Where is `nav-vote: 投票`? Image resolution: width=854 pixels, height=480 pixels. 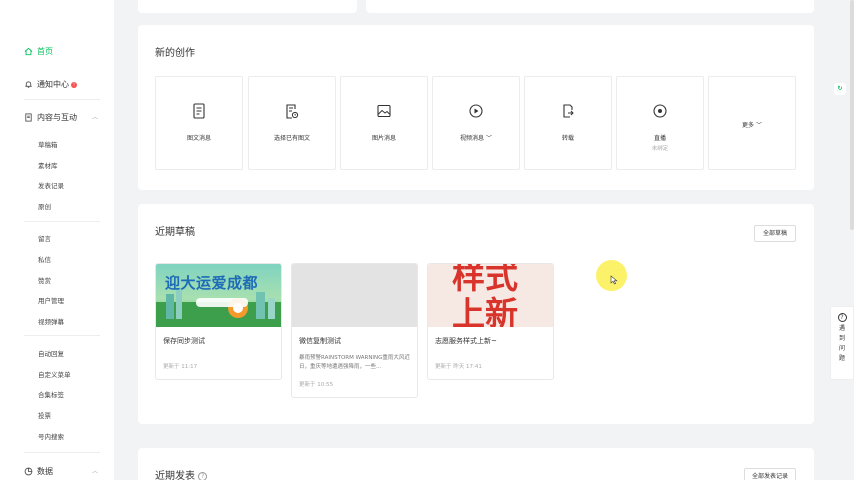 nav-vote: 投票 is located at coordinates (44, 415).